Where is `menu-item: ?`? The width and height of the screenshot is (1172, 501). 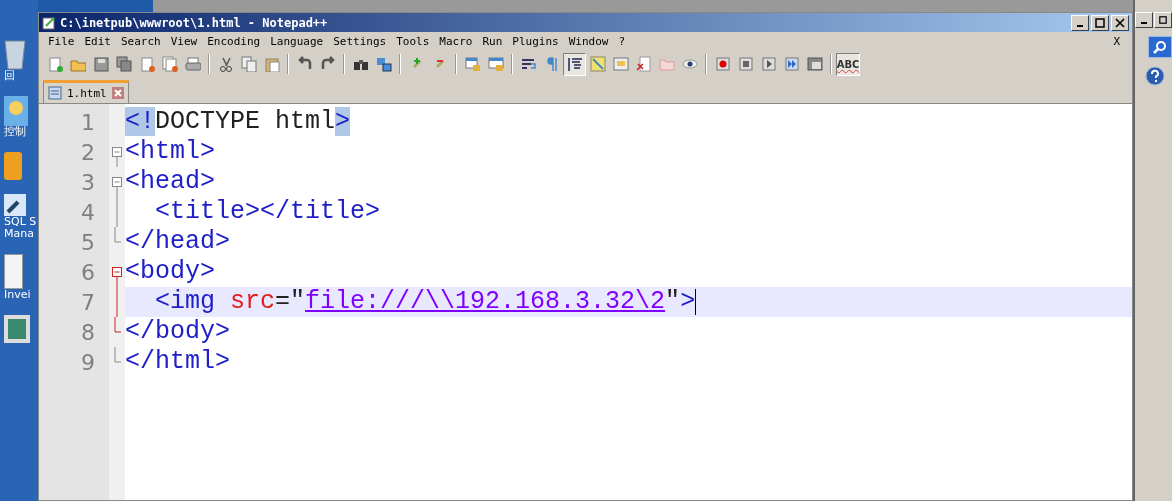
menu-item: ? is located at coordinates (622, 41).